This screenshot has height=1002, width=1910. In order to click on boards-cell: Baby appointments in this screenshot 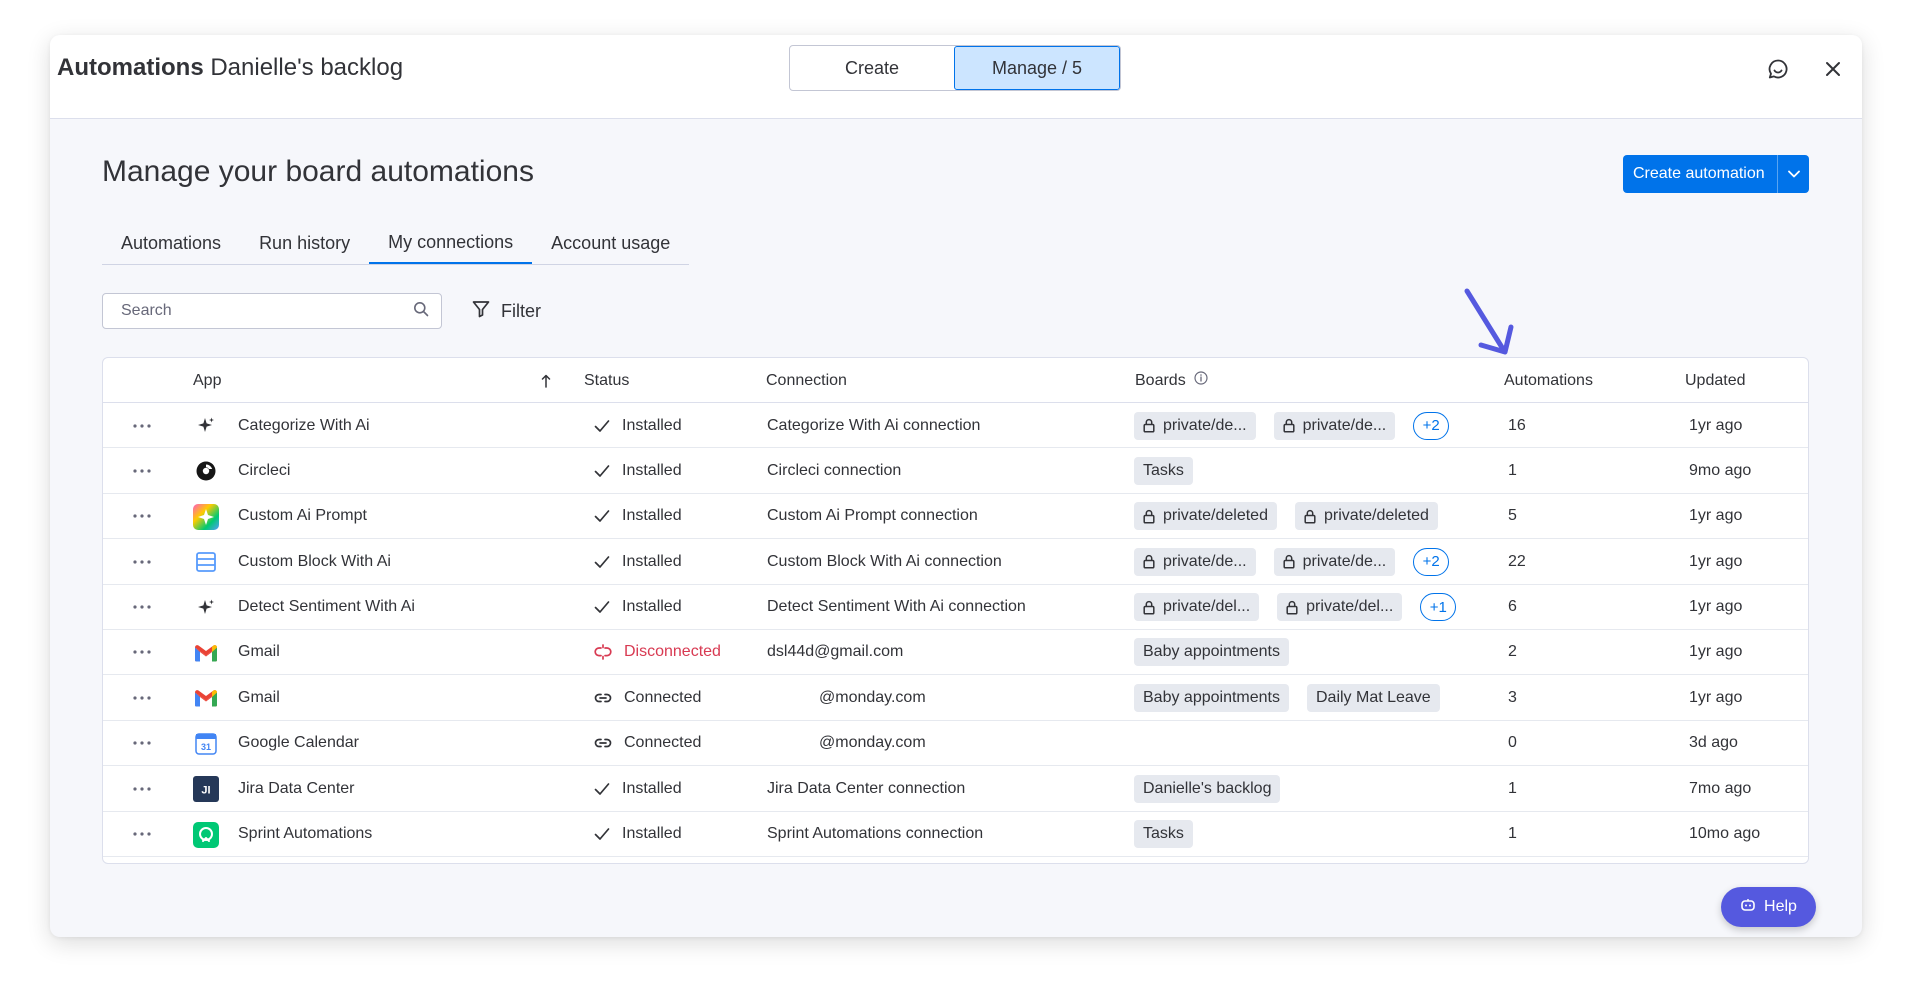, I will do `click(1211, 652)`.